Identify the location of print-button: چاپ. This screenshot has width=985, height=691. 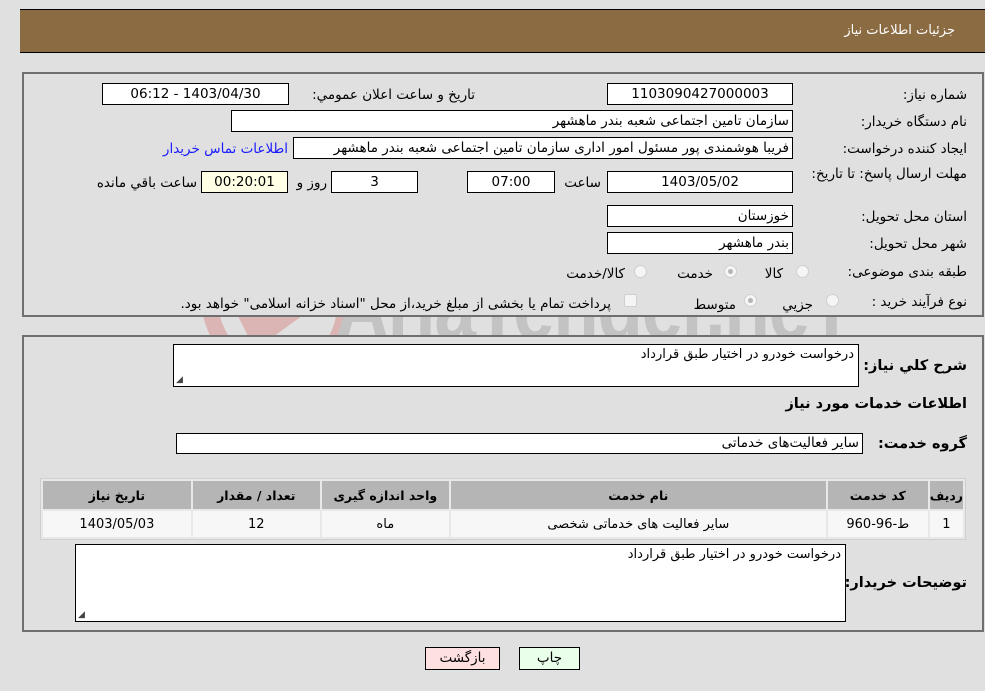
(549, 658).